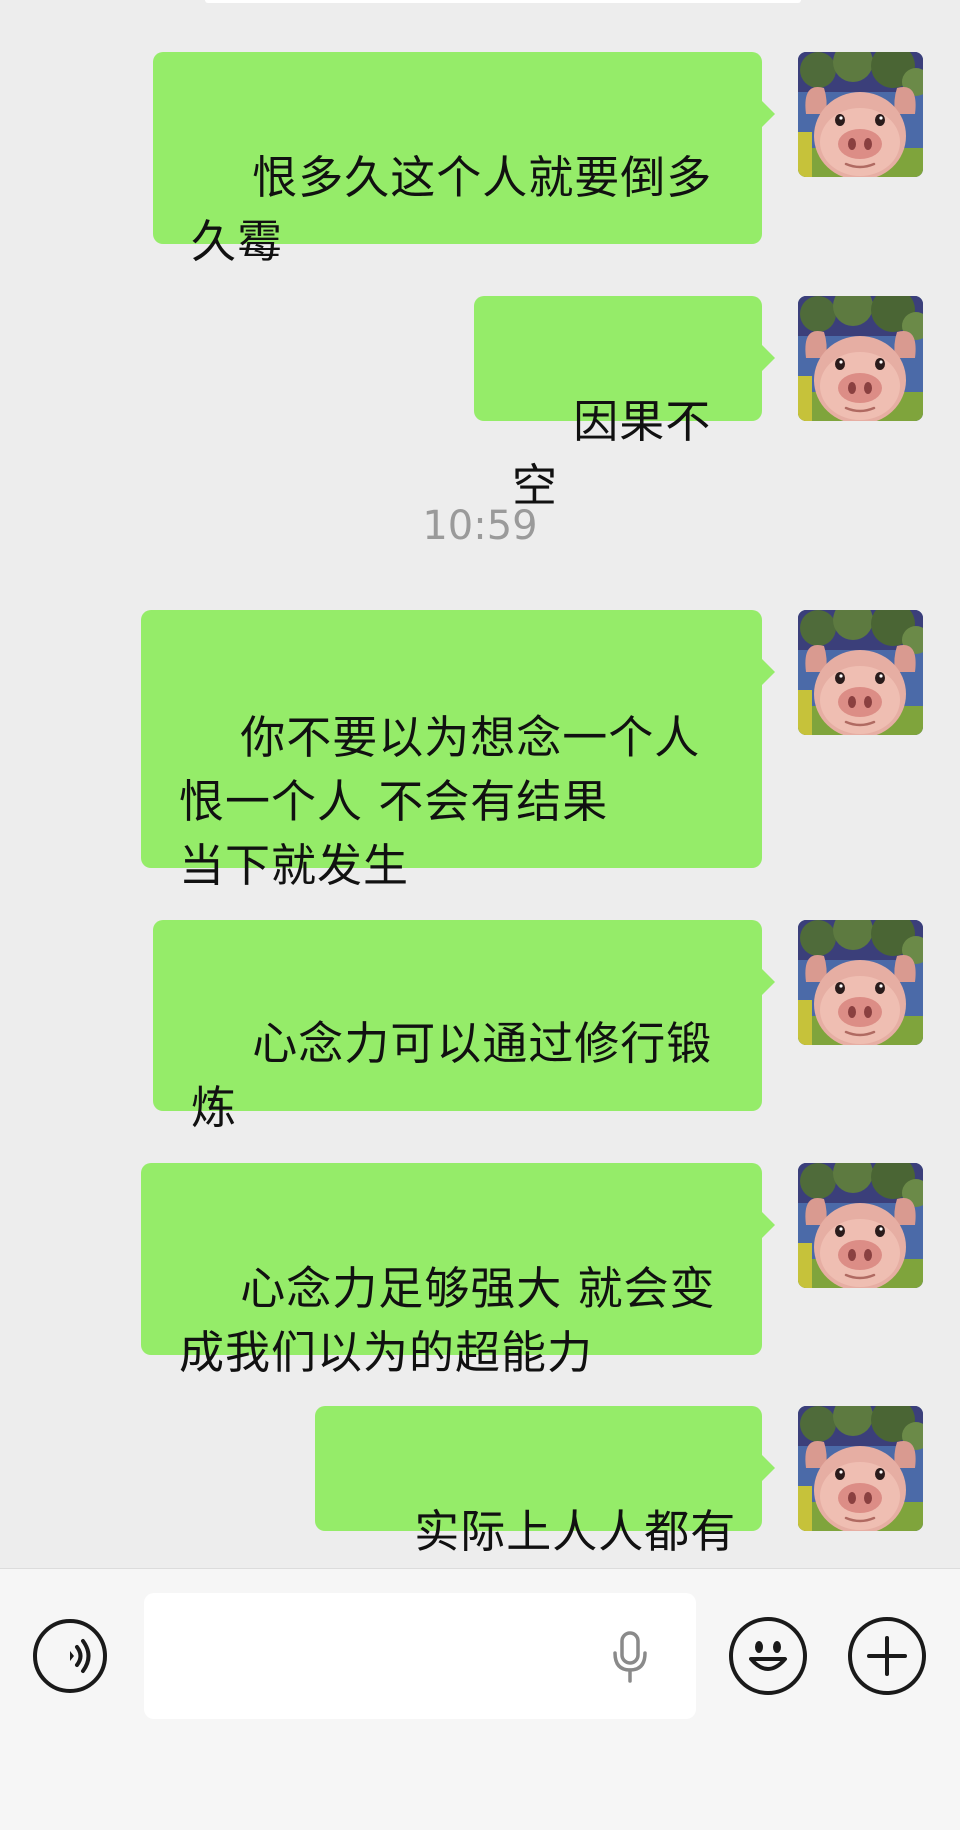  I want to click on message-row: 因果不空, so click(480, 404).